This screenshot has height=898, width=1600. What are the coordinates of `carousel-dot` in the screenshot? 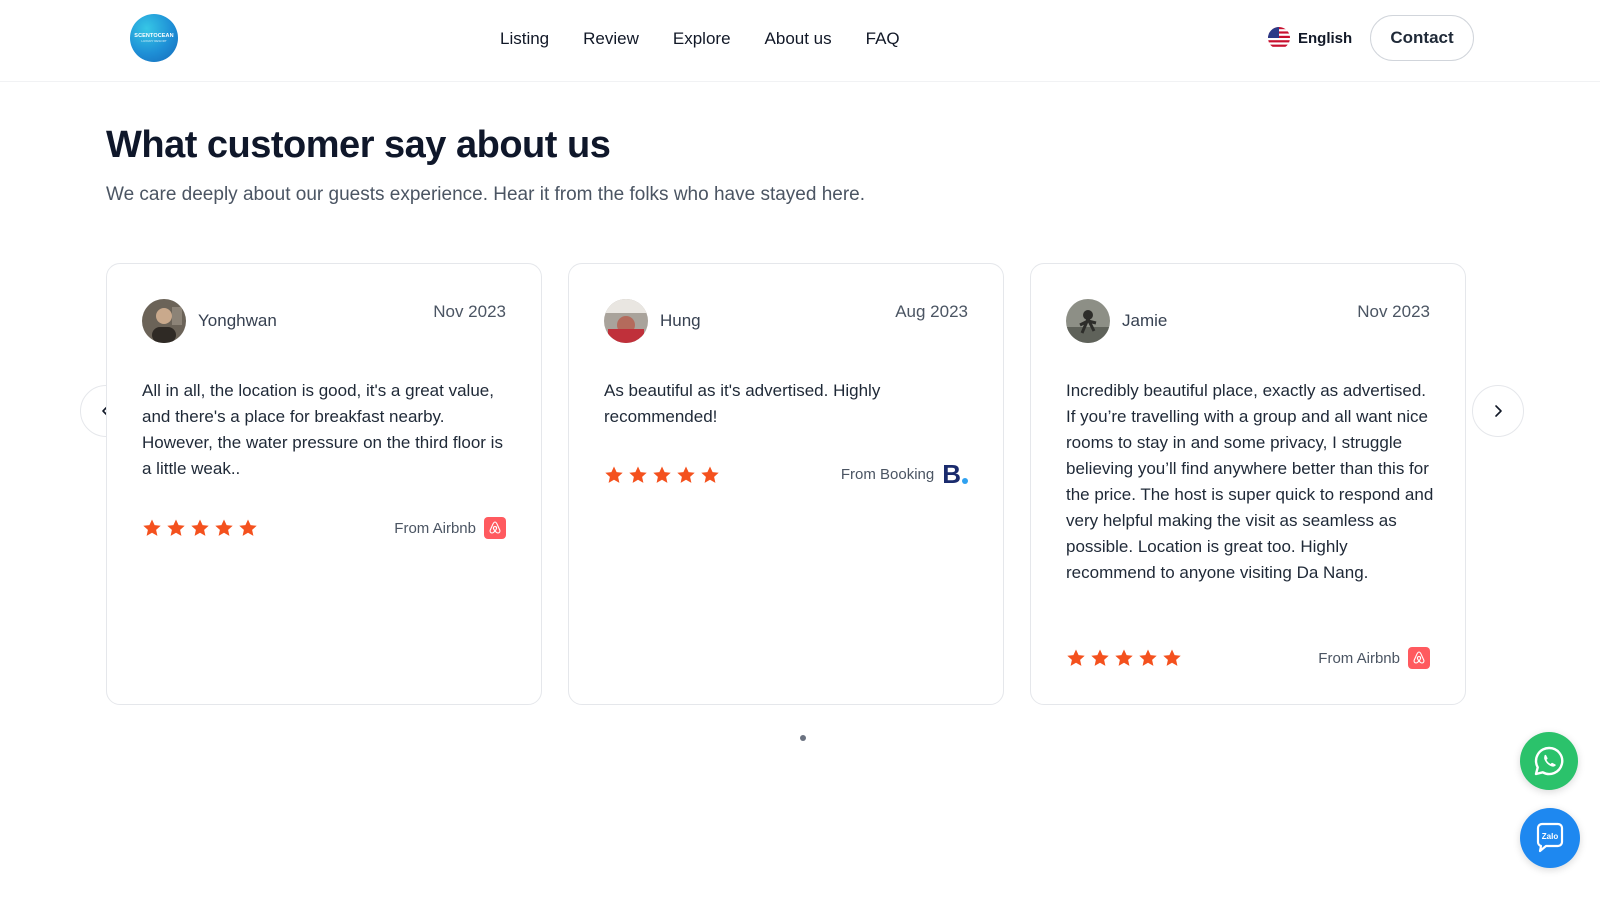 It's located at (803, 738).